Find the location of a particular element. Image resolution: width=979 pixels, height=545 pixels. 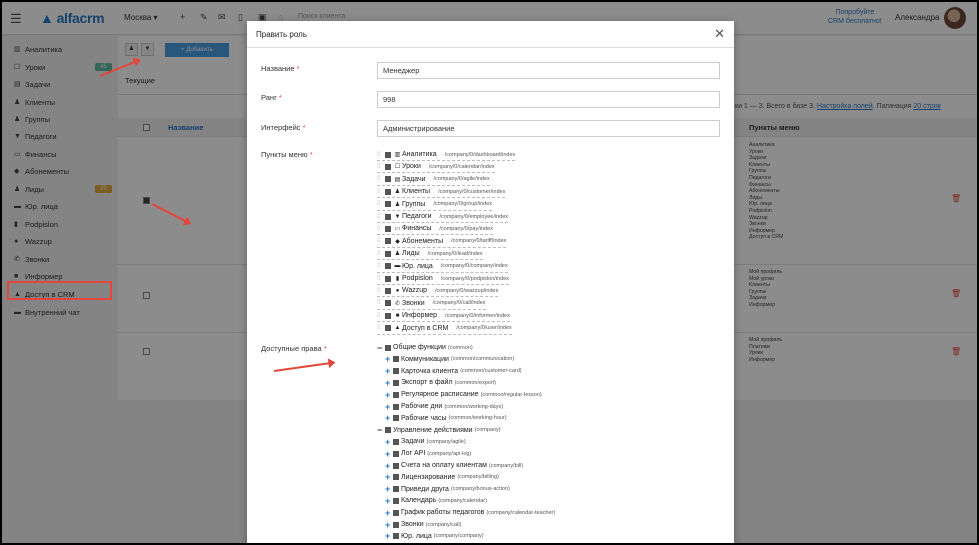

rights-tree-item: + Рабочие часы (common/working-hour) is located at coordinates (446, 418).